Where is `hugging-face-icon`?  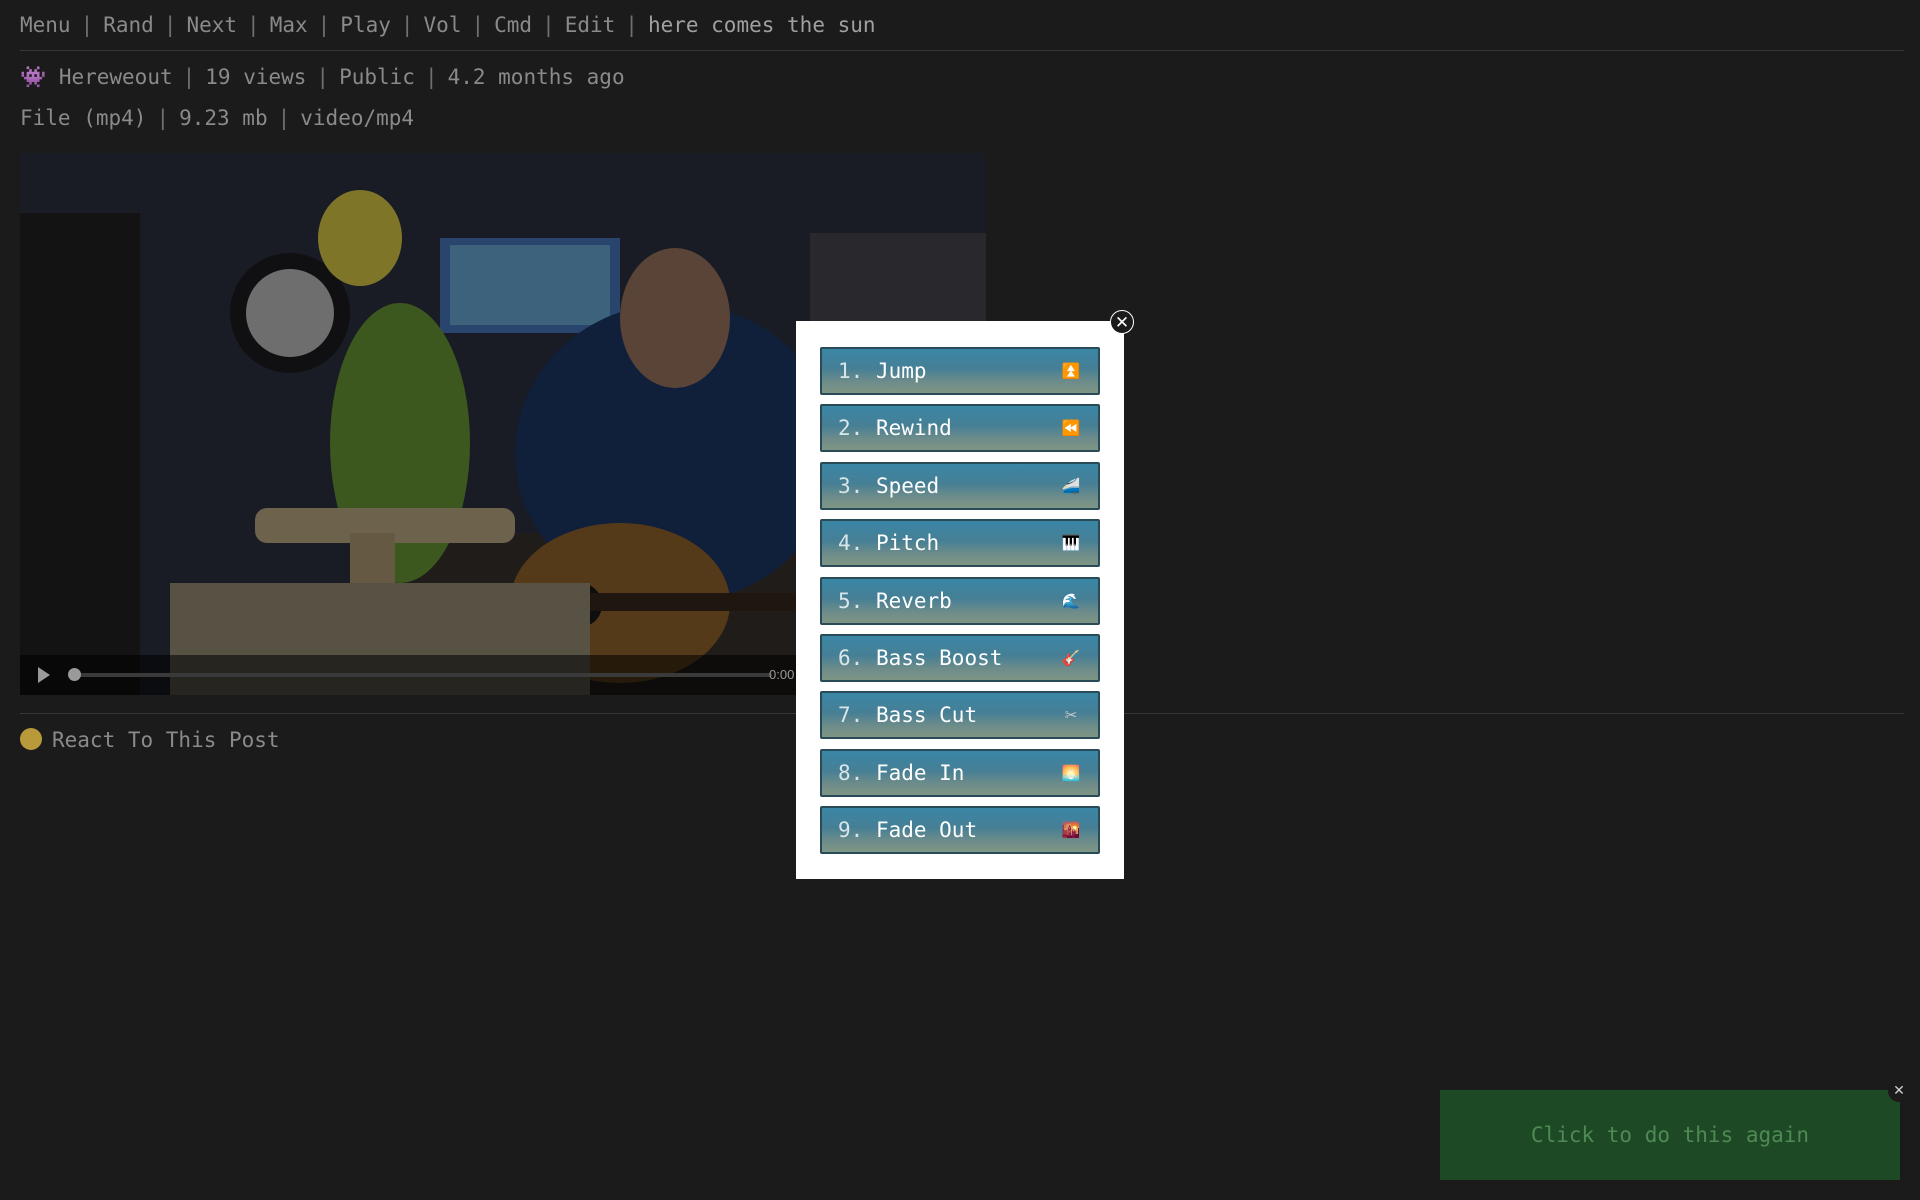 hugging-face-icon is located at coordinates (31, 739).